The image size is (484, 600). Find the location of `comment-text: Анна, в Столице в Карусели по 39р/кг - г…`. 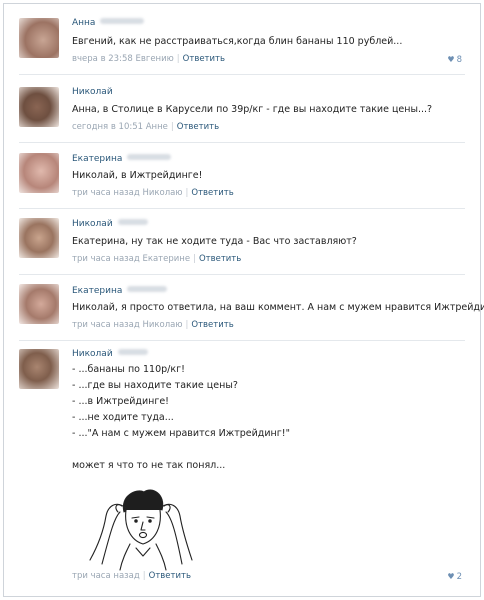

comment-text: Анна, в Столице в Карусели по 39р/кг - г… is located at coordinates (252, 109).